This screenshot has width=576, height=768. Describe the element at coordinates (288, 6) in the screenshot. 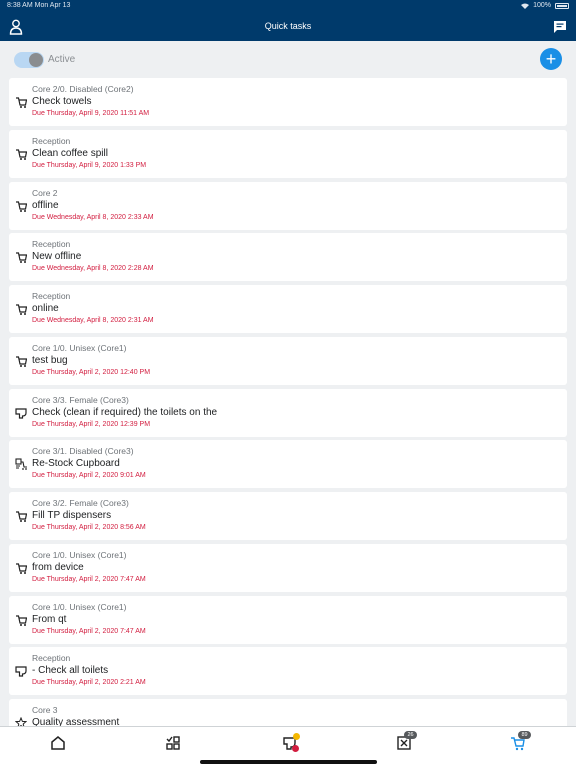

I see `status-bar: 8:38 AM Mon Apr 13 100%` at that location.